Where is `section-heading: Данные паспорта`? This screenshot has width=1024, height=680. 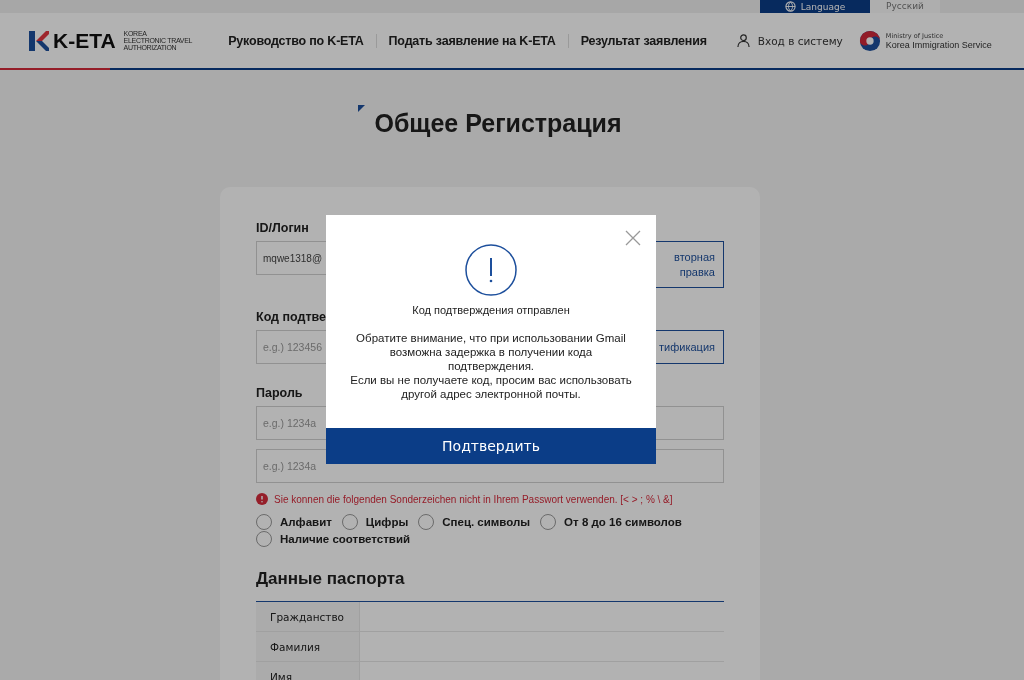
section-heading: Данные паспорта is located at coordinates (331, 579).